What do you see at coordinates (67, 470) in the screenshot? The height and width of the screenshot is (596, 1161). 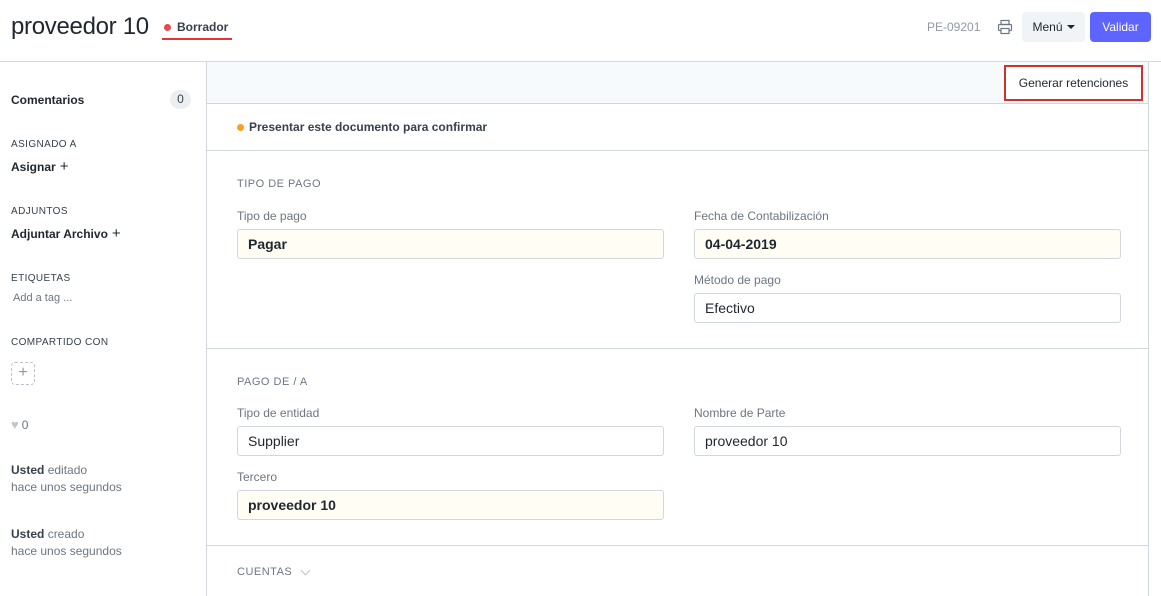 I see `activity-action: editado` at bounding box center [67, 470].